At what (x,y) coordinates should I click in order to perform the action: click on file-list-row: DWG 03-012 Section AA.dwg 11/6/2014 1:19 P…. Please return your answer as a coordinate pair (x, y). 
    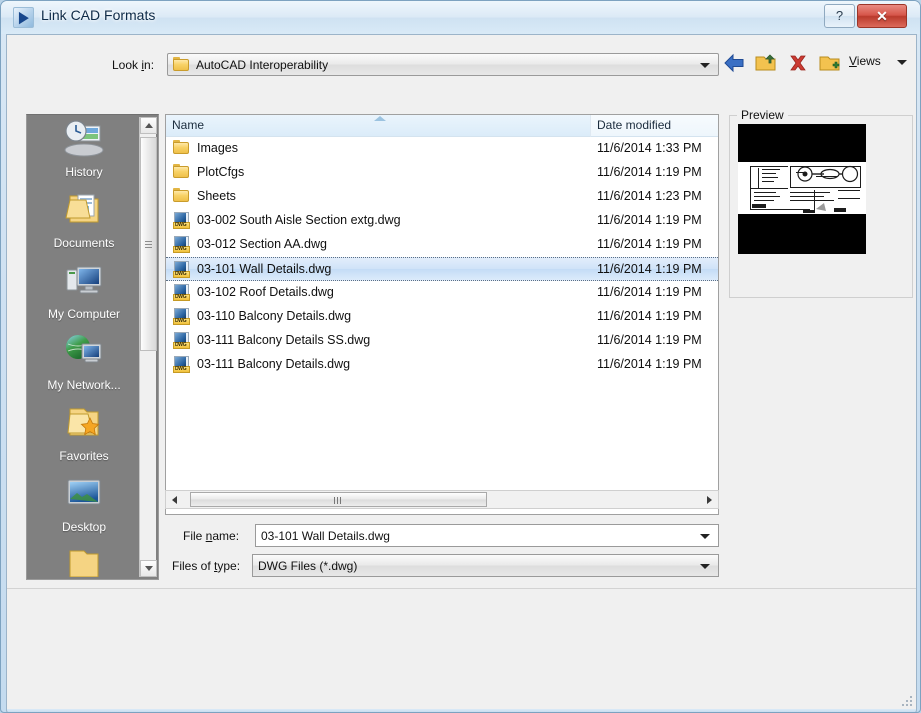
    Looking at the image, I should click on (442, 245).